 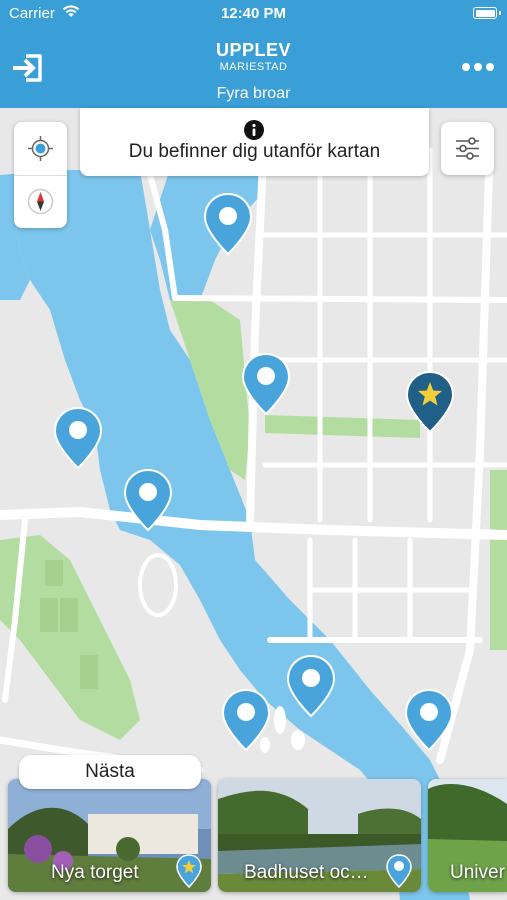 What do you see at coordinates (254, 130) in the screenshot?
I see `info-icon` at bounding box center [254, 130].